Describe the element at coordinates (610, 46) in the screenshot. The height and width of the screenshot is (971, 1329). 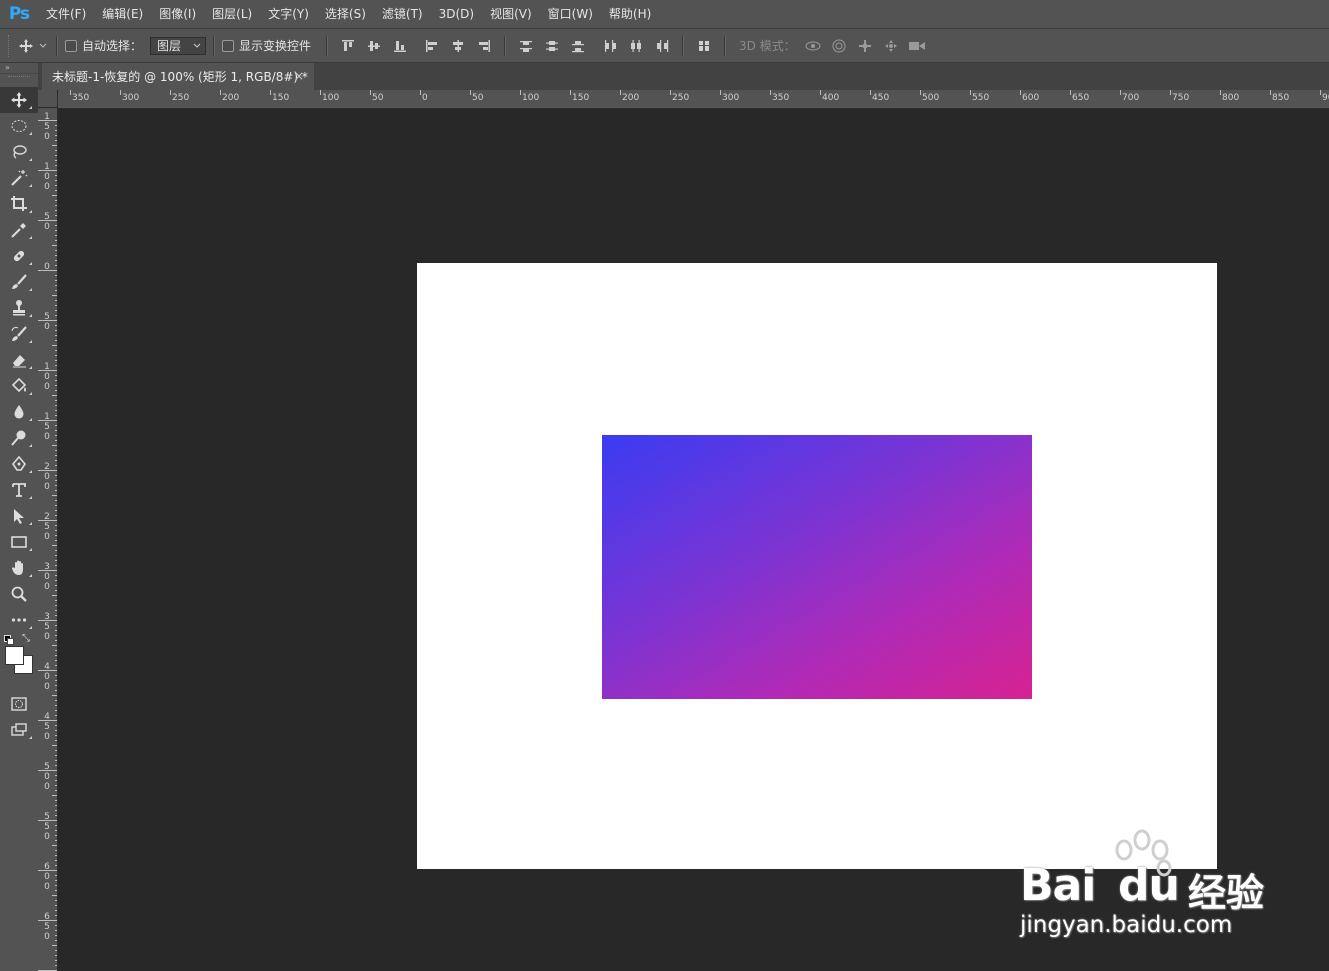
I see `distribute-left-icon` at that location.